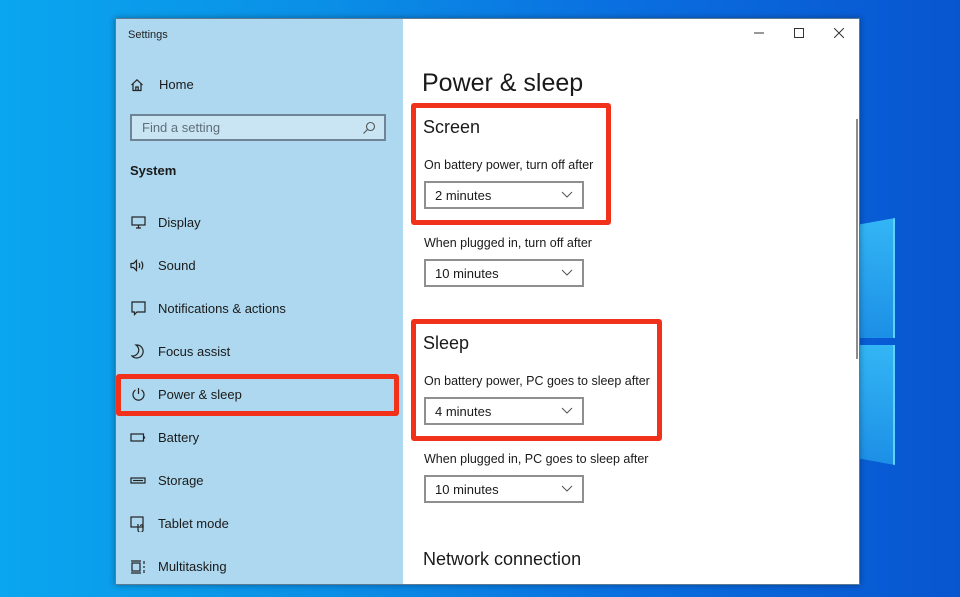  What do you see at coordinates (251, 127) in the screenshot?
I see `search-input` at bounding box center [251, 127].